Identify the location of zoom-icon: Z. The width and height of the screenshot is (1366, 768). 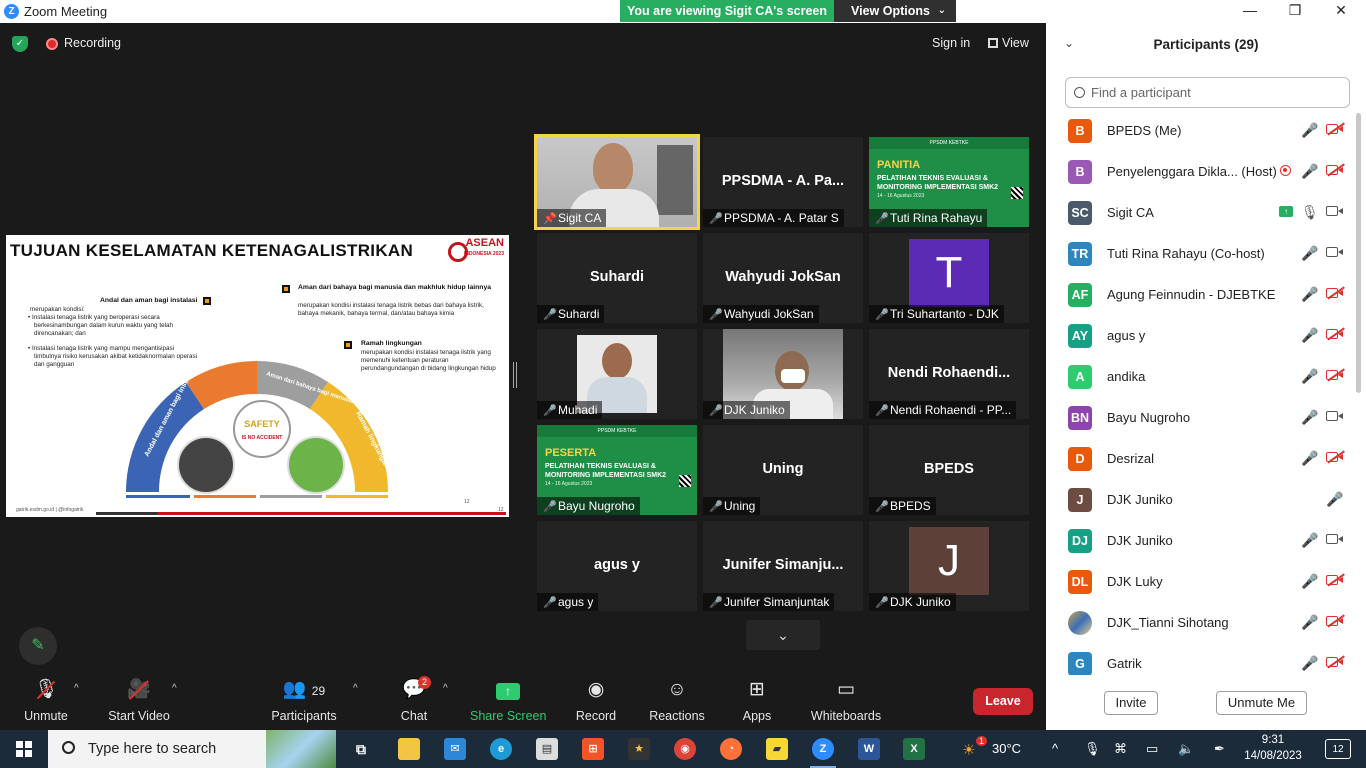
(823, 753).